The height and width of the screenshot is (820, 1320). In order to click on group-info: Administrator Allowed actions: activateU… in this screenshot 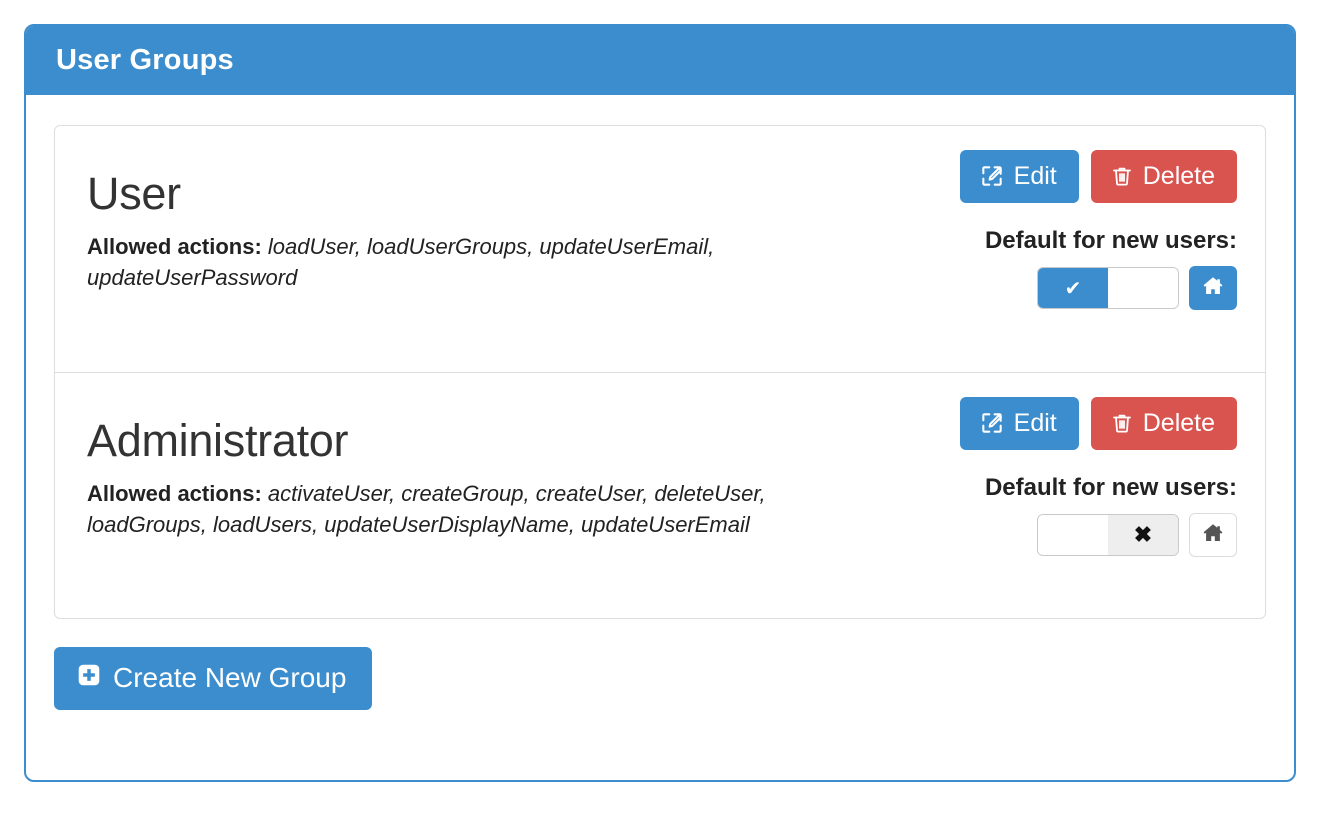, I will do `click(482, 479)`.